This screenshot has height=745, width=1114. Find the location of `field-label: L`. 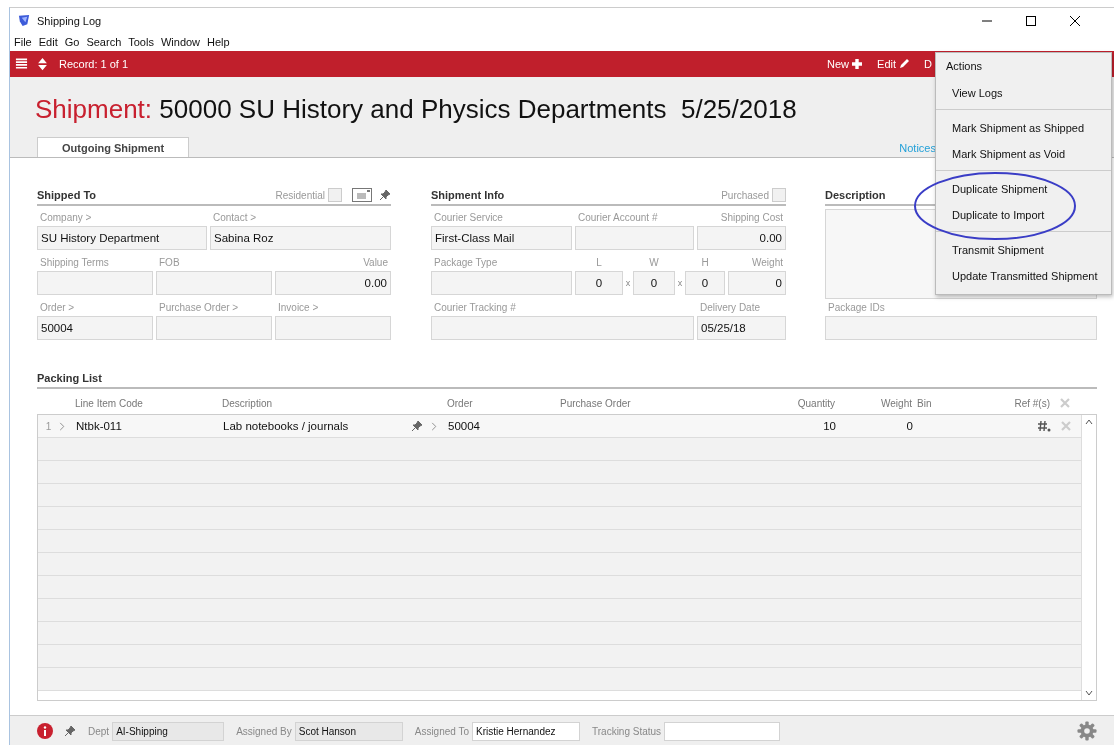

field-label: L is located at coordinates (599, 263).